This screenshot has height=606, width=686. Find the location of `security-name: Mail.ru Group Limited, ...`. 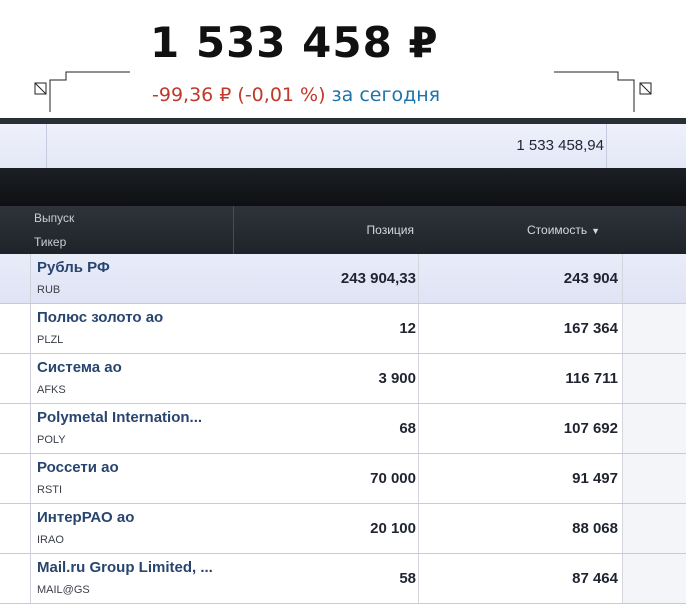

security-name: Mail.ru Group Limited, ... is located at coordinates (125, 567).